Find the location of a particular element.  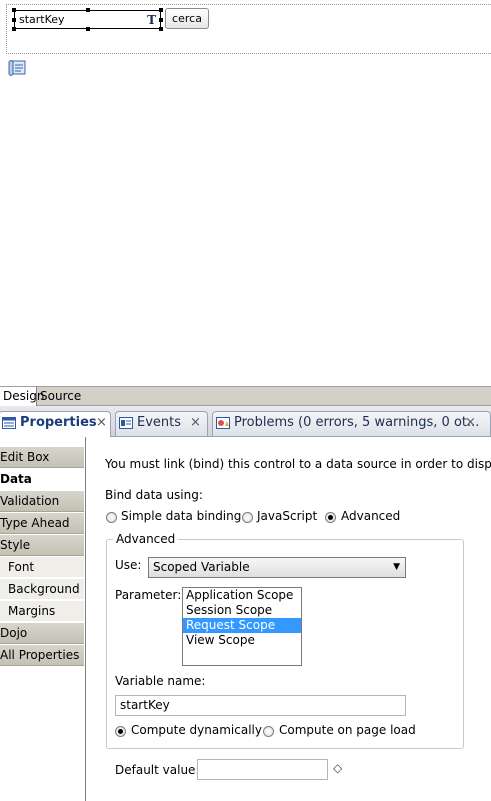

resize-handle-e is located at coordinates (161, 20).